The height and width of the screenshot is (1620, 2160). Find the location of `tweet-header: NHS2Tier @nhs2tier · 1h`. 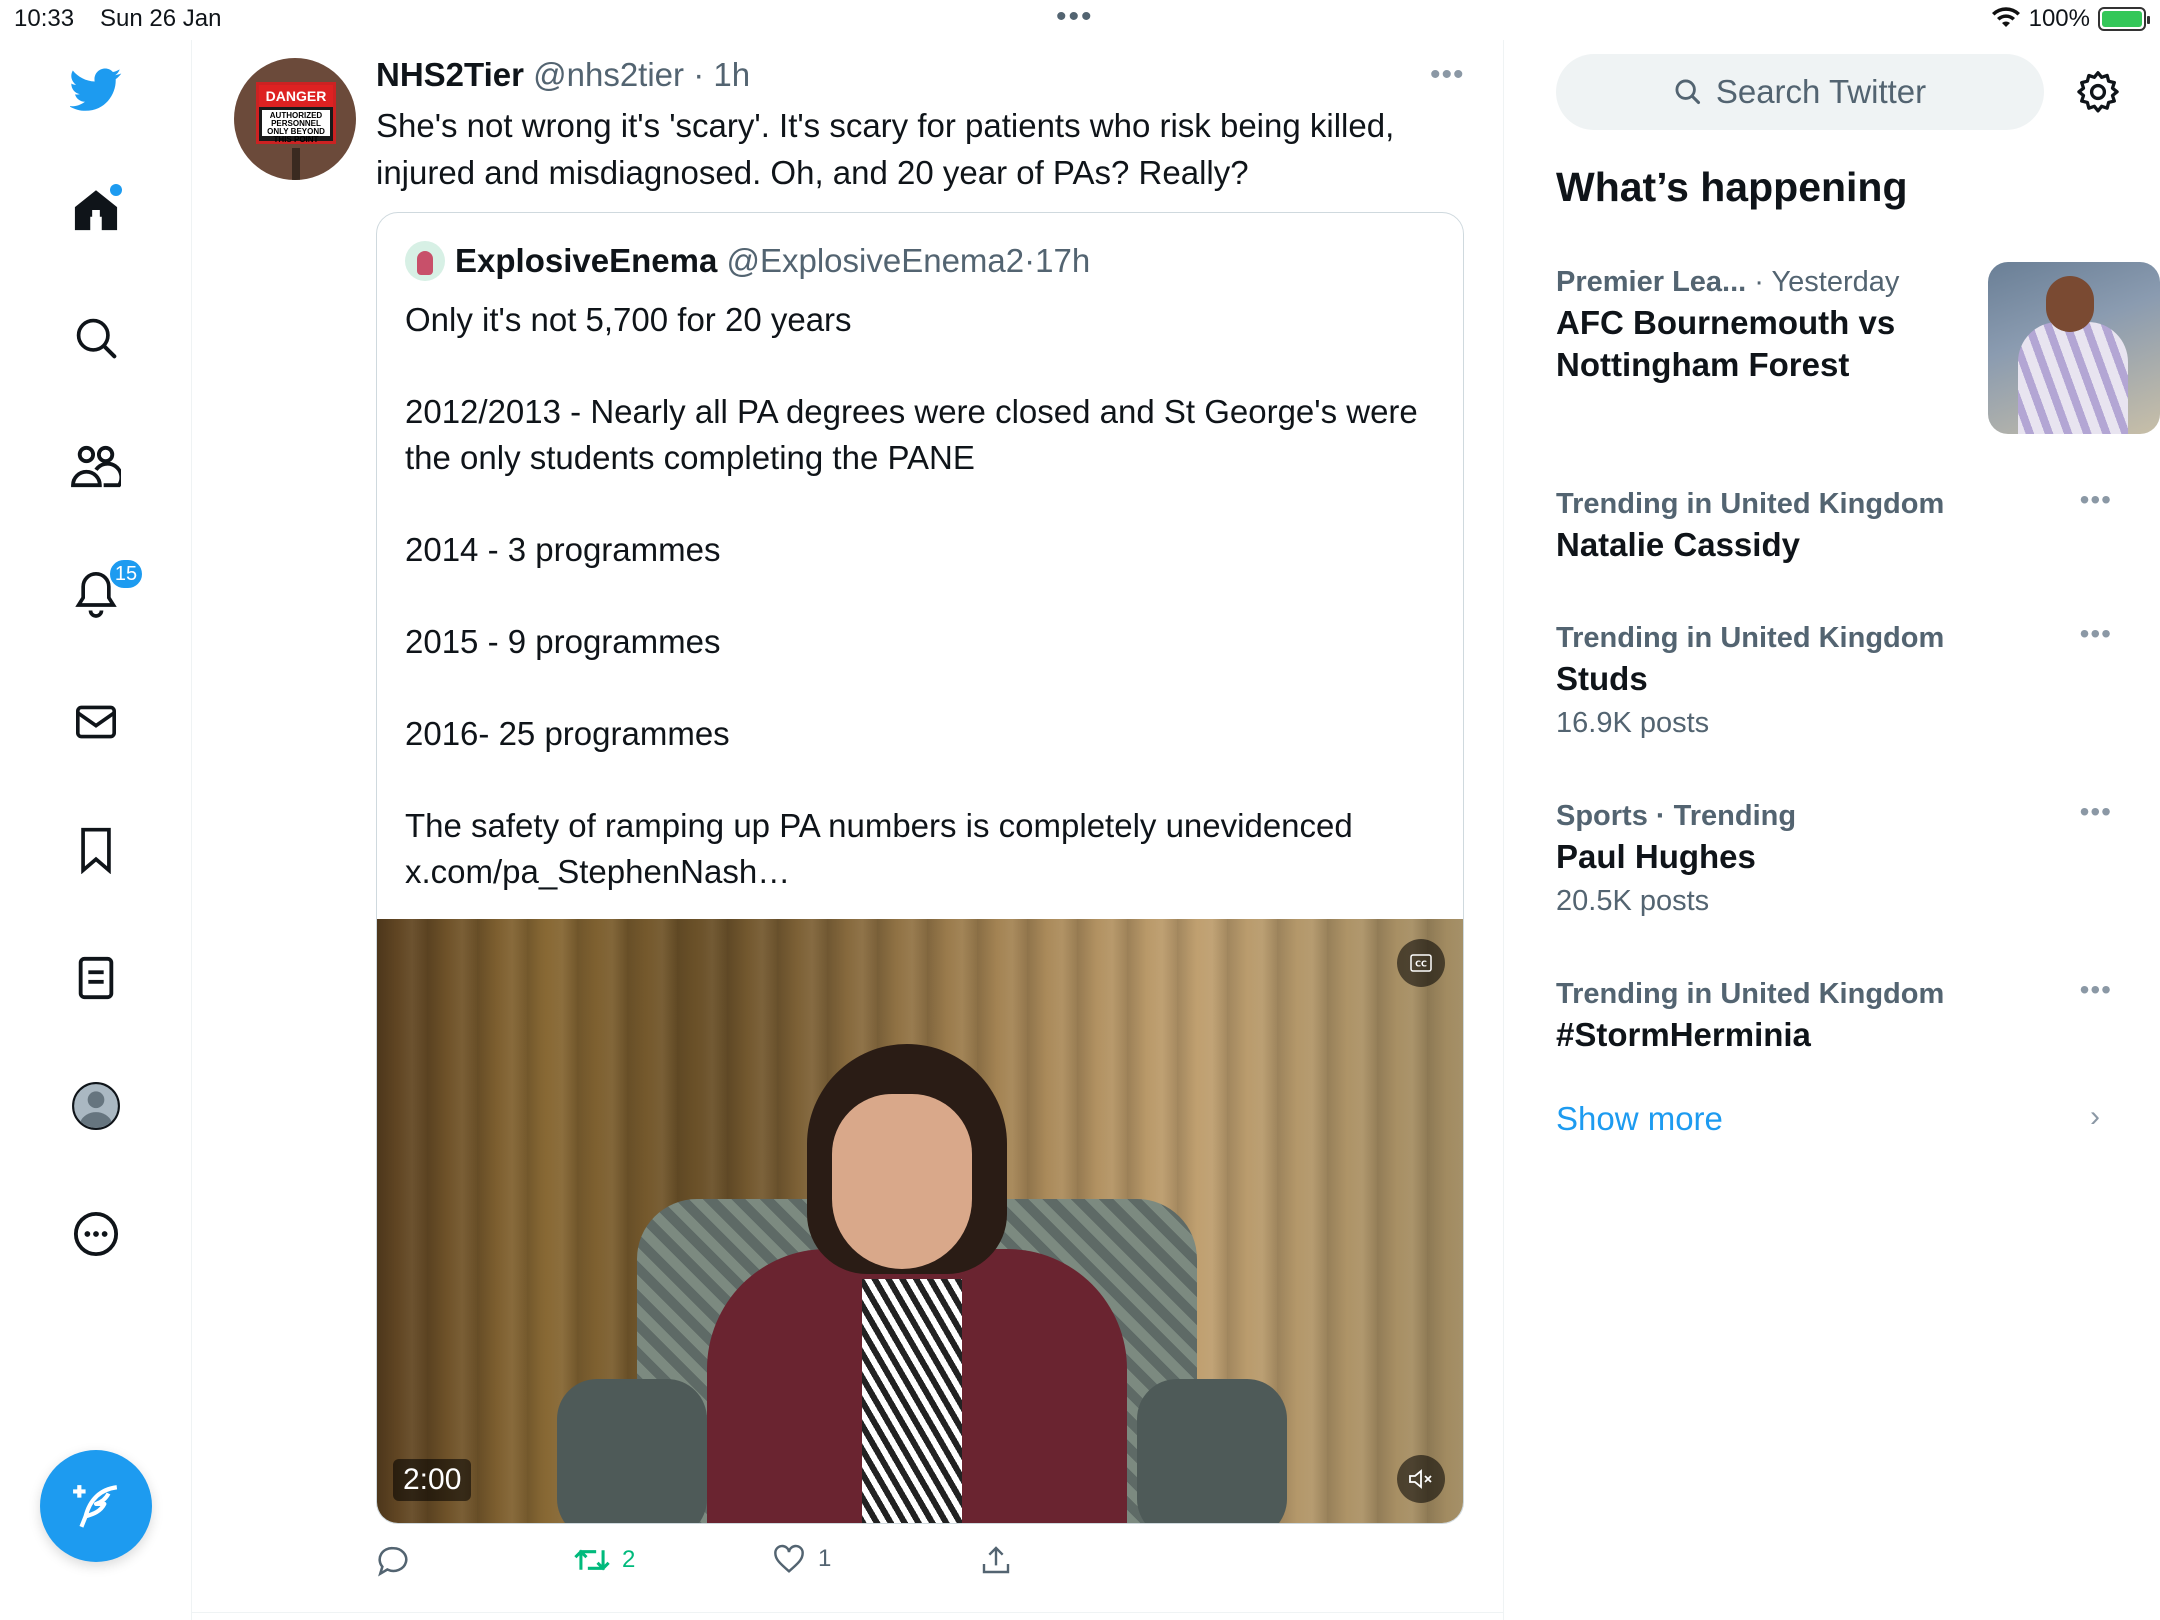

tweet-header: NHS2Tier @nhs2tier · 1h is located at coordinates (563, 74).